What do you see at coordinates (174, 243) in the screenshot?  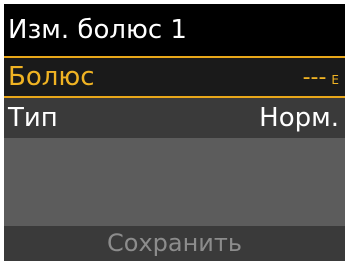 I see `save-button: Сохранить` at bounding box center [174, 243].